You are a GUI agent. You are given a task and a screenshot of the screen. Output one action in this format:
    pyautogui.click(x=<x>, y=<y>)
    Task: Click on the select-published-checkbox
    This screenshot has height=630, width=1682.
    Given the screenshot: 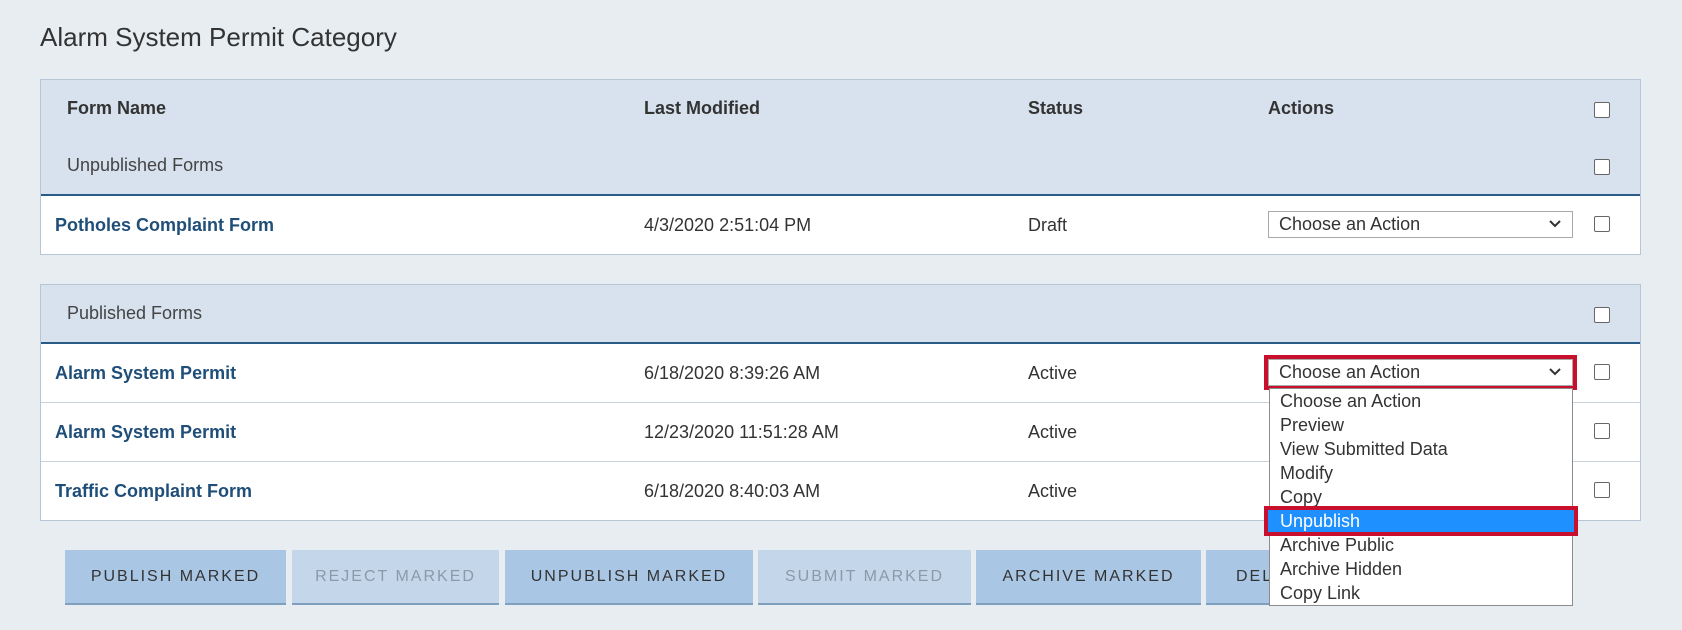 What is the action you would take?
    pyautogui.click(x=1602, y=315)
    